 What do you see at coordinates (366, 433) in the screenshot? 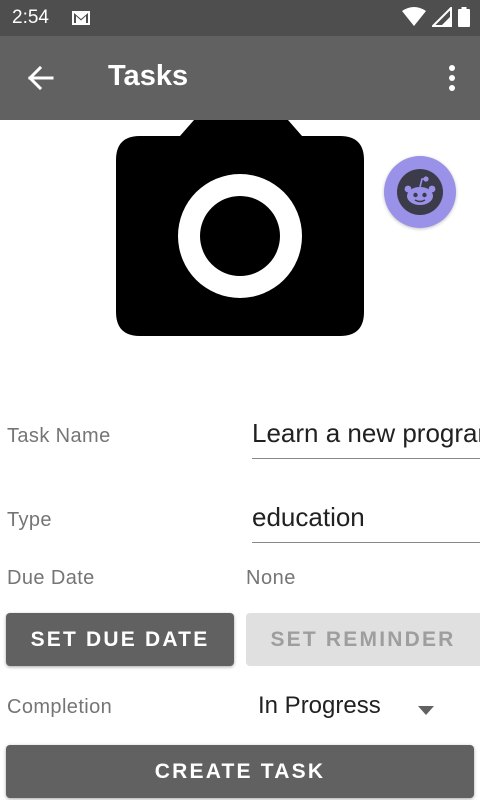
I see `task-name-value: Learn a new programming language` at bounding box center [366, 433].